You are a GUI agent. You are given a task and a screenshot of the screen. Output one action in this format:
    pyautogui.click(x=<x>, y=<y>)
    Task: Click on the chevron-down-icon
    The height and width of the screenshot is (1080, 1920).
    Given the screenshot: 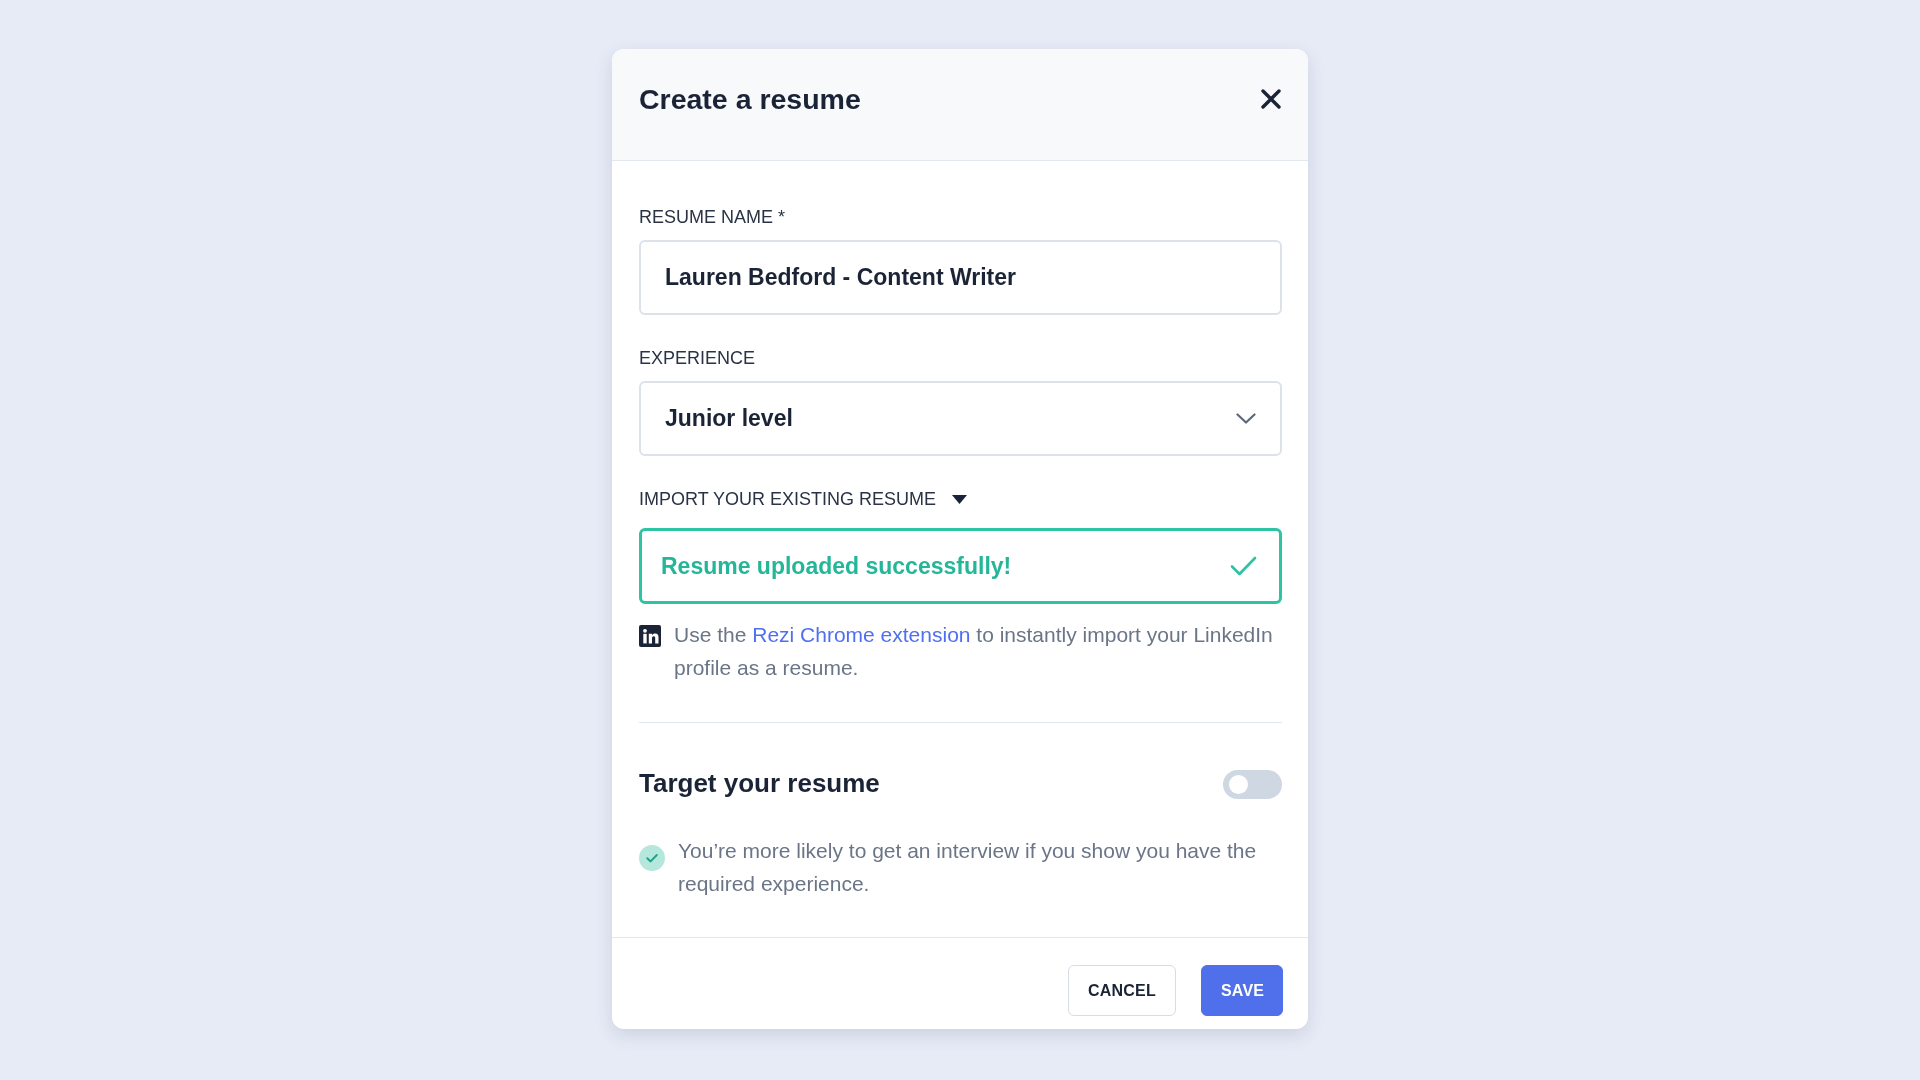 What is the action you would take?
    pyautogui.click(x=1246, y=418)
    